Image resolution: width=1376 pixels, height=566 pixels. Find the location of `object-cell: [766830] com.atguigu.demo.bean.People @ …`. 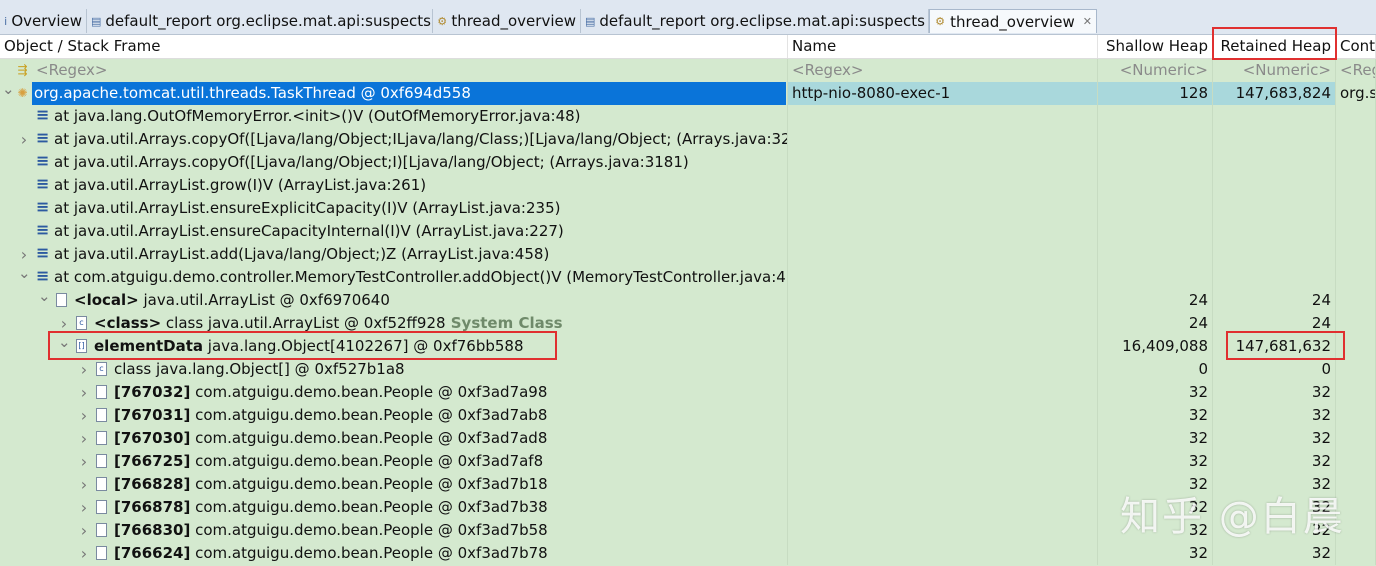

object-cell: [766830] com.atguigu.demo.bean.People @ … is located at coordinates (449, 530).